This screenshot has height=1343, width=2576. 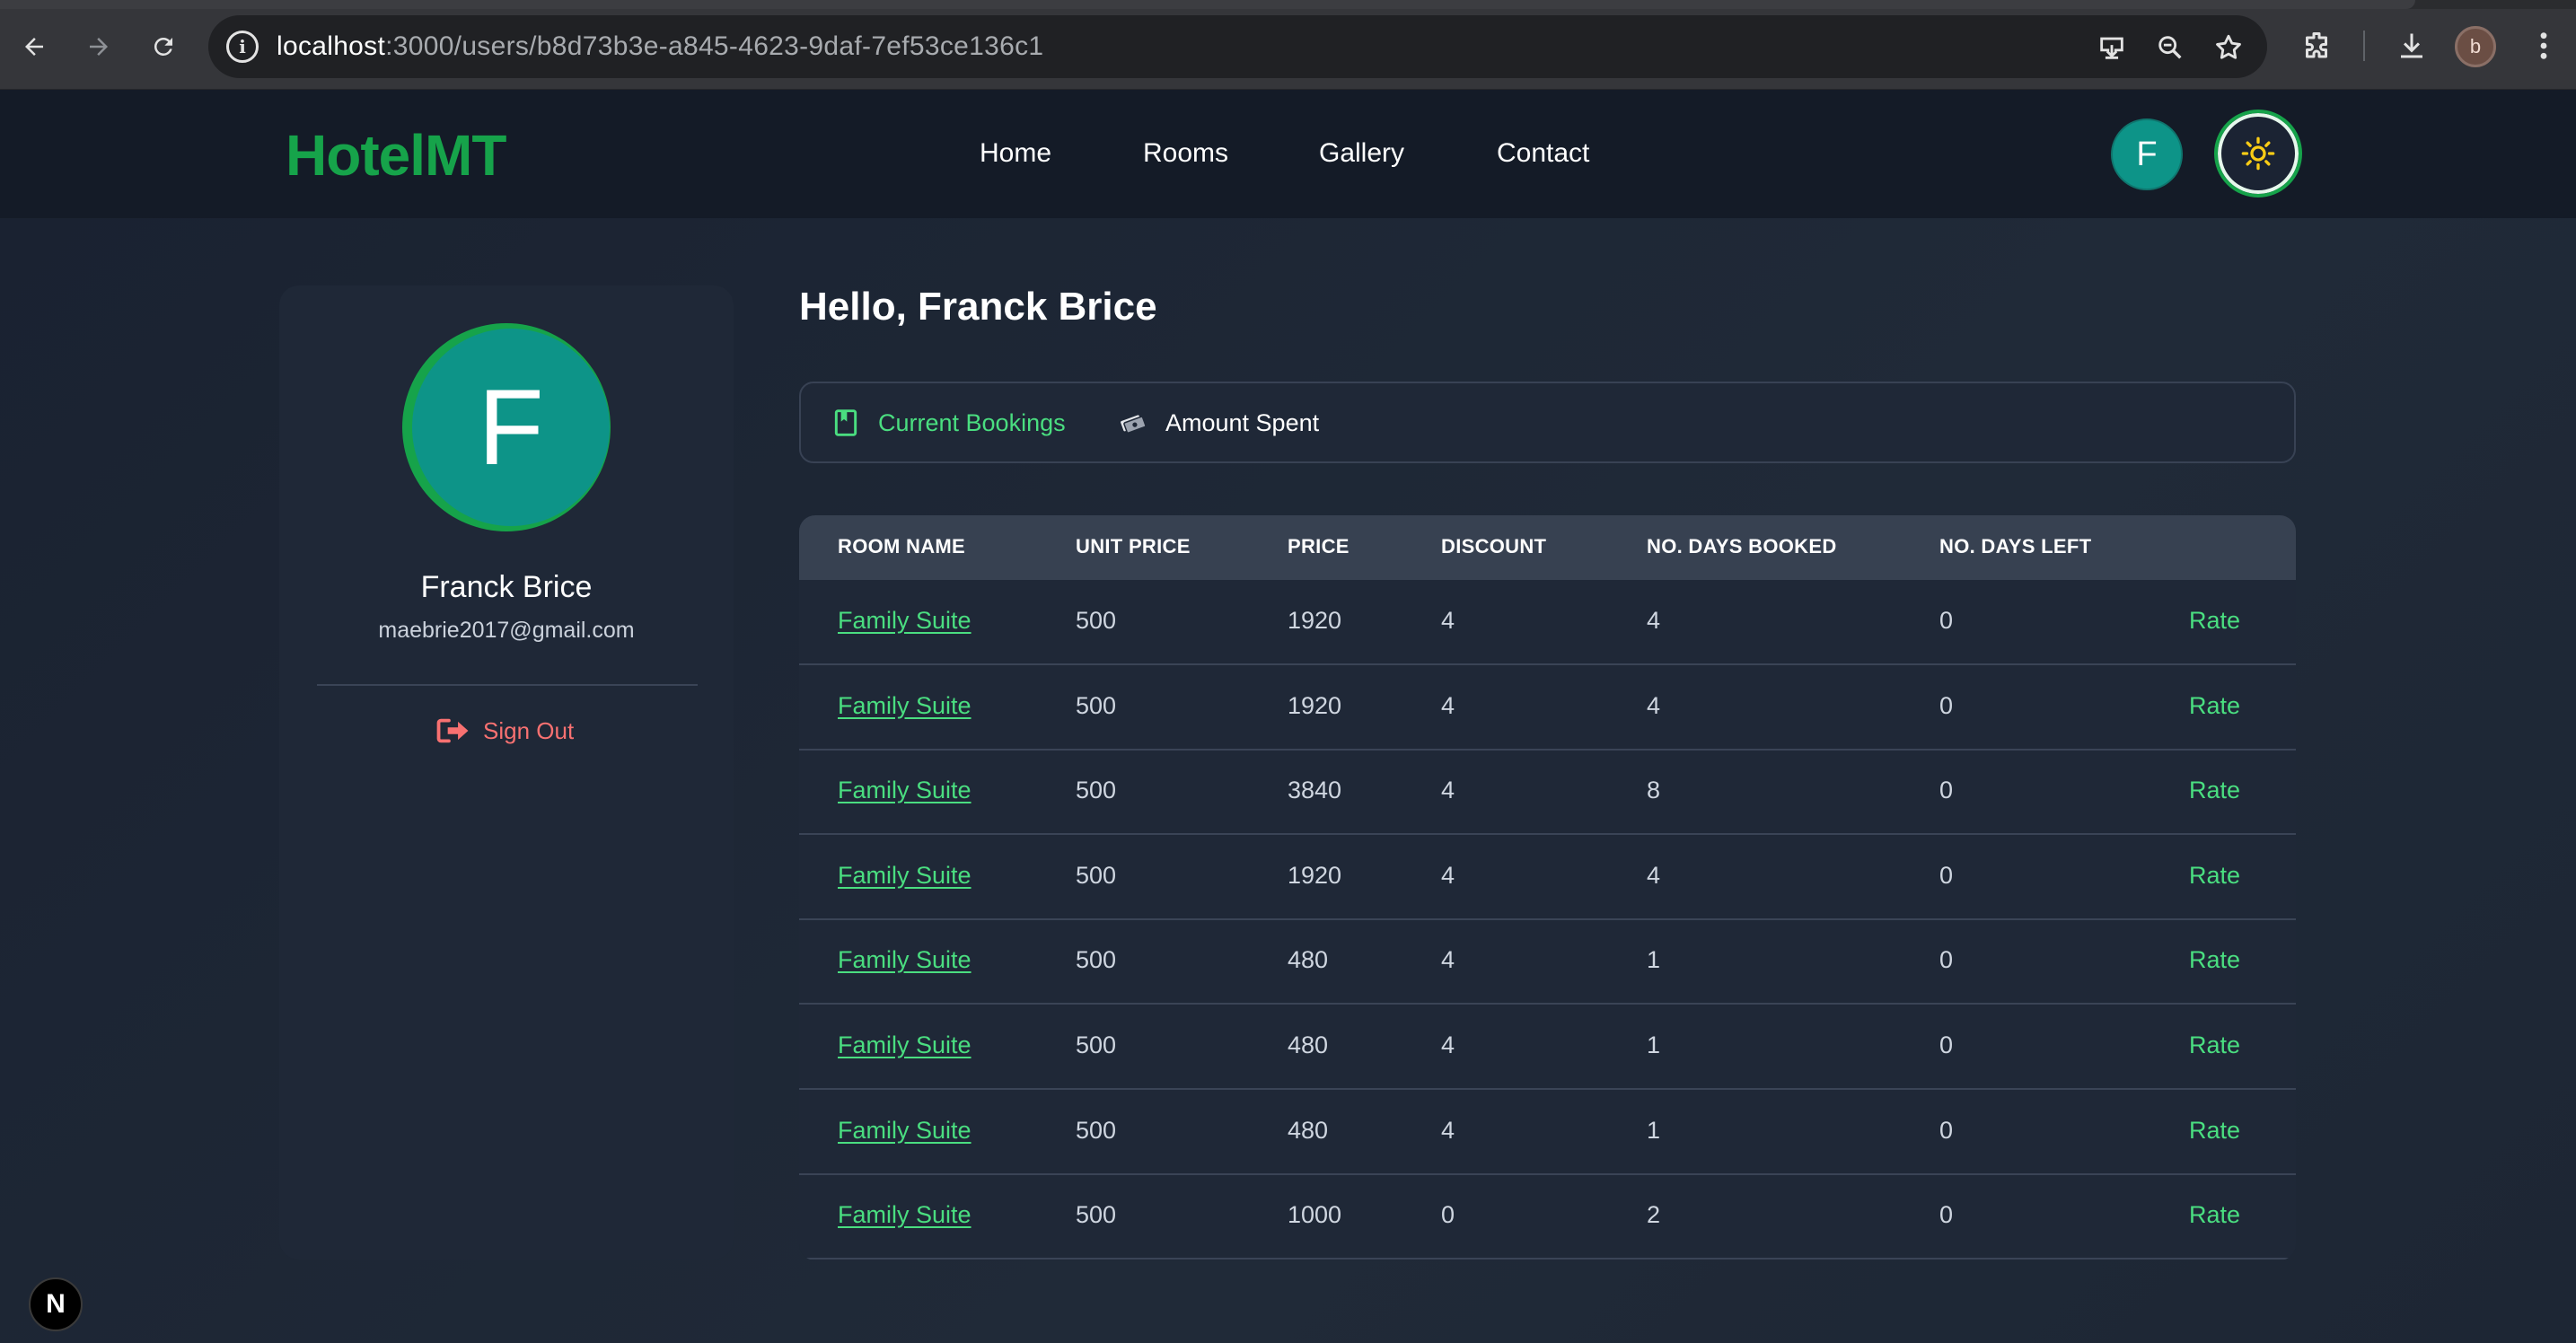 What do you see at coordinates (846, 422) in the screenshot?
I see `book-icon` at bounding box center [846, 422].